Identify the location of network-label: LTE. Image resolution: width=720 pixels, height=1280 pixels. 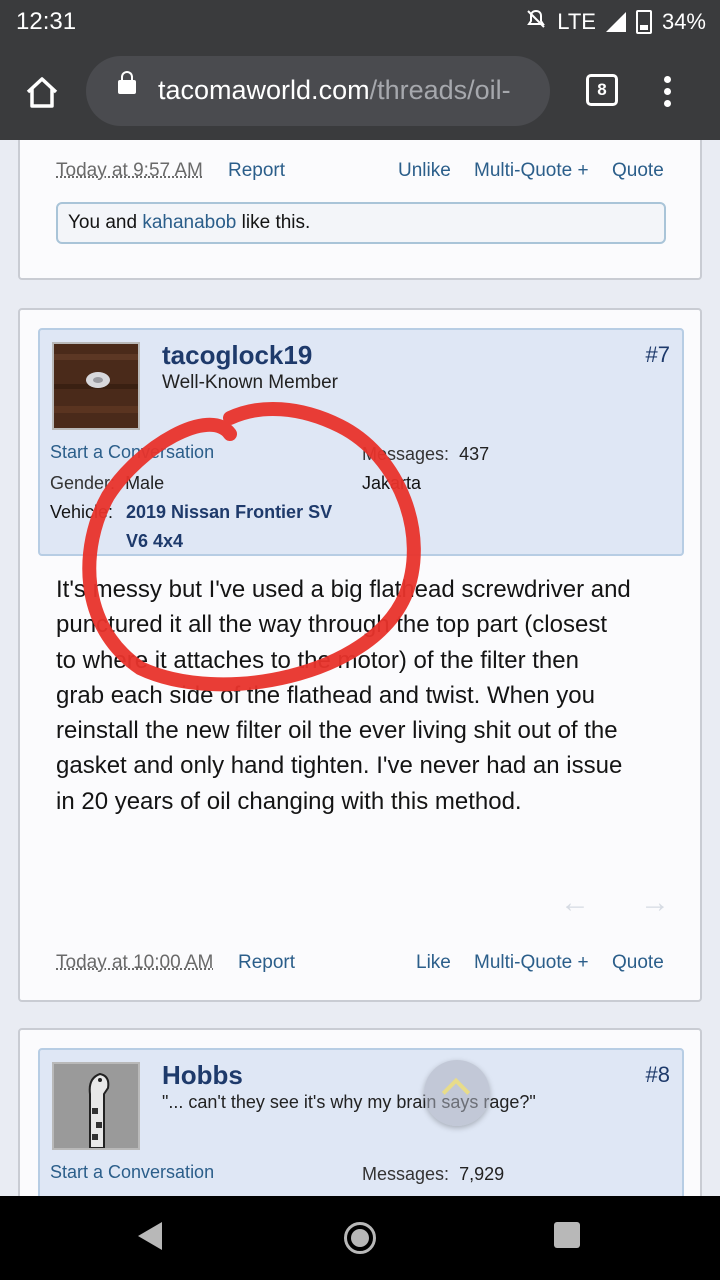
(576, 21).